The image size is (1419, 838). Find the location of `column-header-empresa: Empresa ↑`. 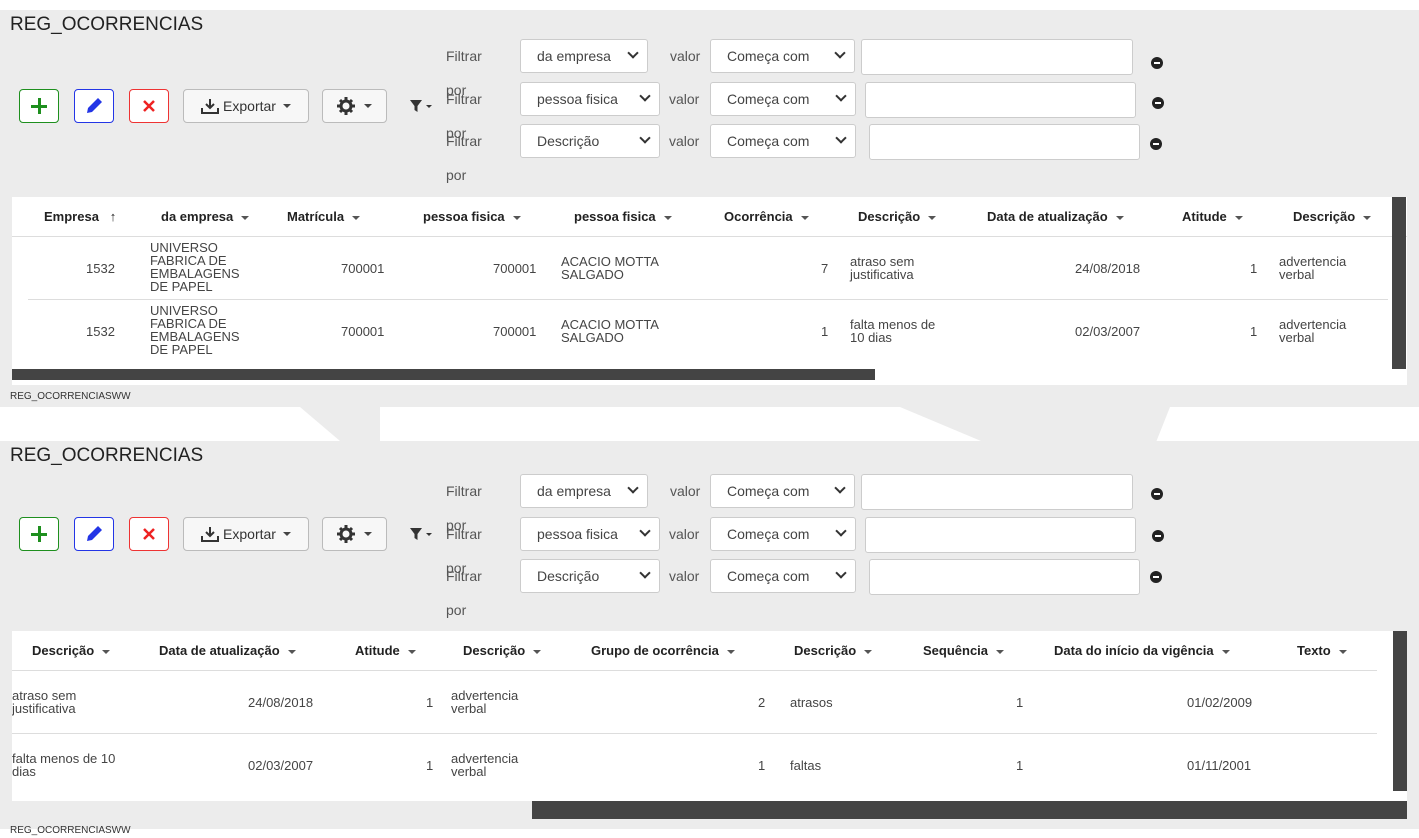

column-header-empresa: Empresa ↑ is located at coordinates (80, 217).